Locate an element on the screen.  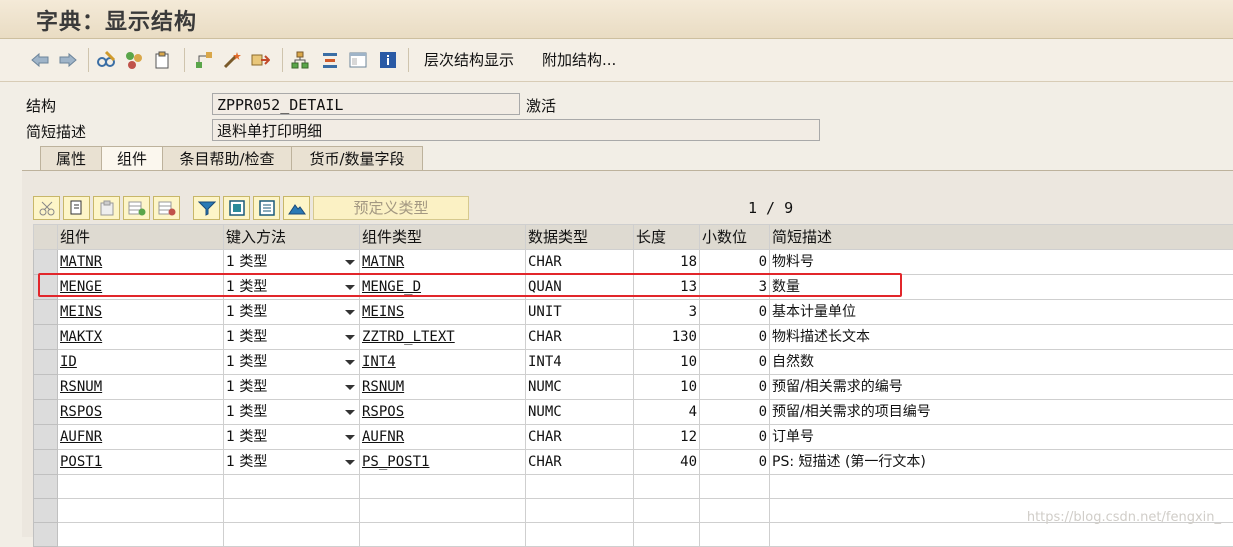
component-cell: MEINS is located at coordinates (141, 312).